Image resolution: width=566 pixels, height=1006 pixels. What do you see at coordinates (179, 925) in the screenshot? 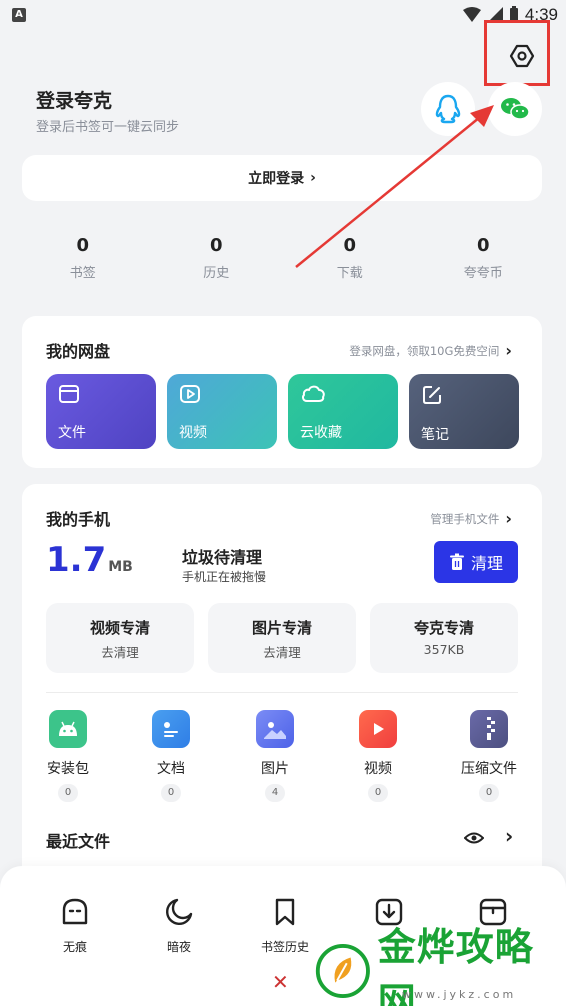
I see `nav-night-mode: 暗夜` at bounding box center [179, 925].